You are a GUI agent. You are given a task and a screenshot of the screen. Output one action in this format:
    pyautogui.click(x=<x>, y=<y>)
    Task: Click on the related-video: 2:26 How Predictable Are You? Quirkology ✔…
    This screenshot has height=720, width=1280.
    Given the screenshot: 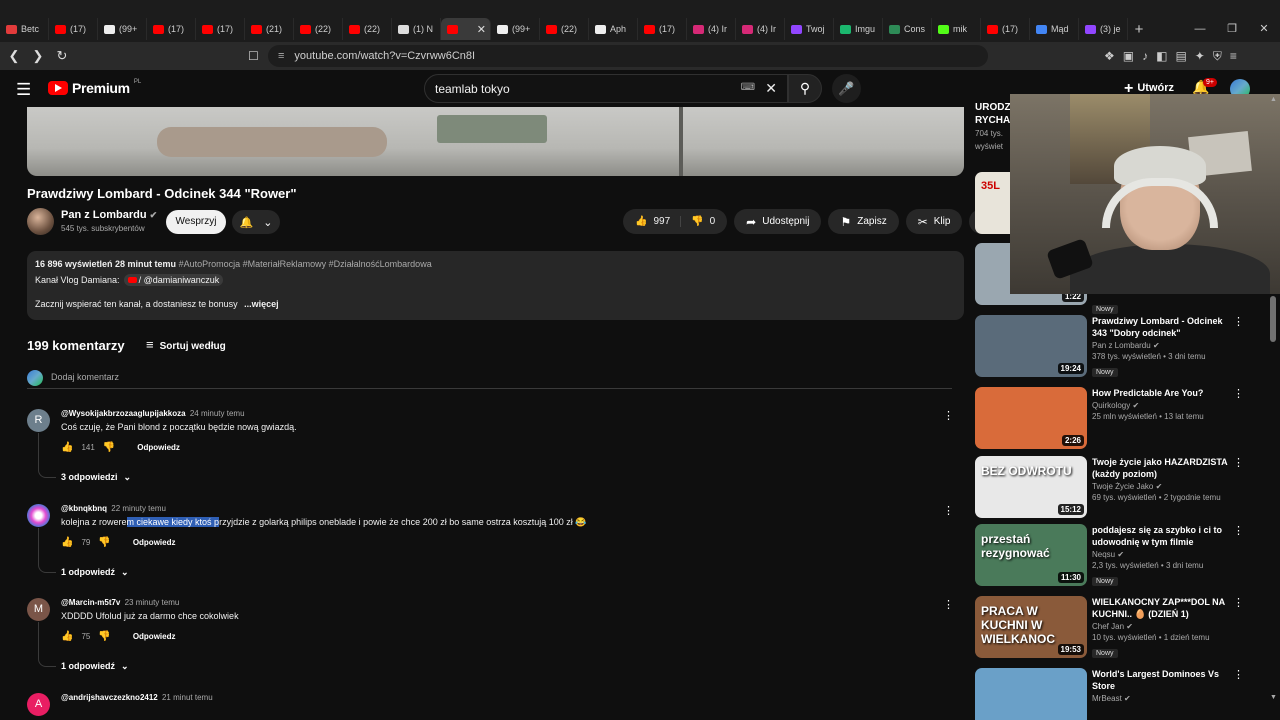 What is the action you would take?
    pyautogui.click(x=1120, y=418)
    